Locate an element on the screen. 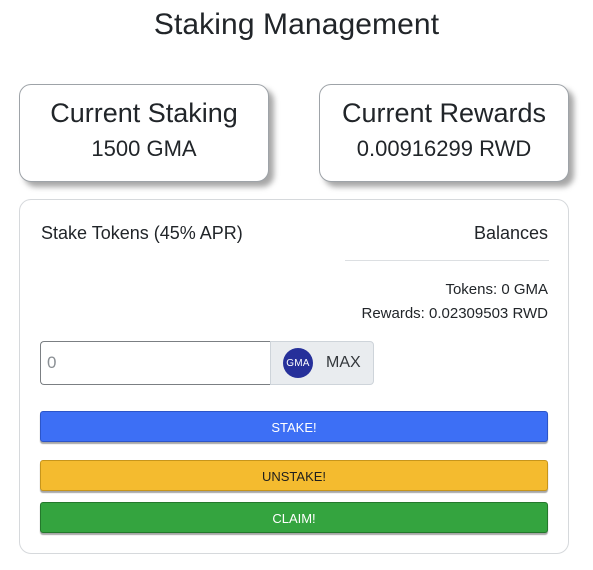  current-rewards-card: Current Rewards 0.00916299 RWD is located at coordinates (444, 133).